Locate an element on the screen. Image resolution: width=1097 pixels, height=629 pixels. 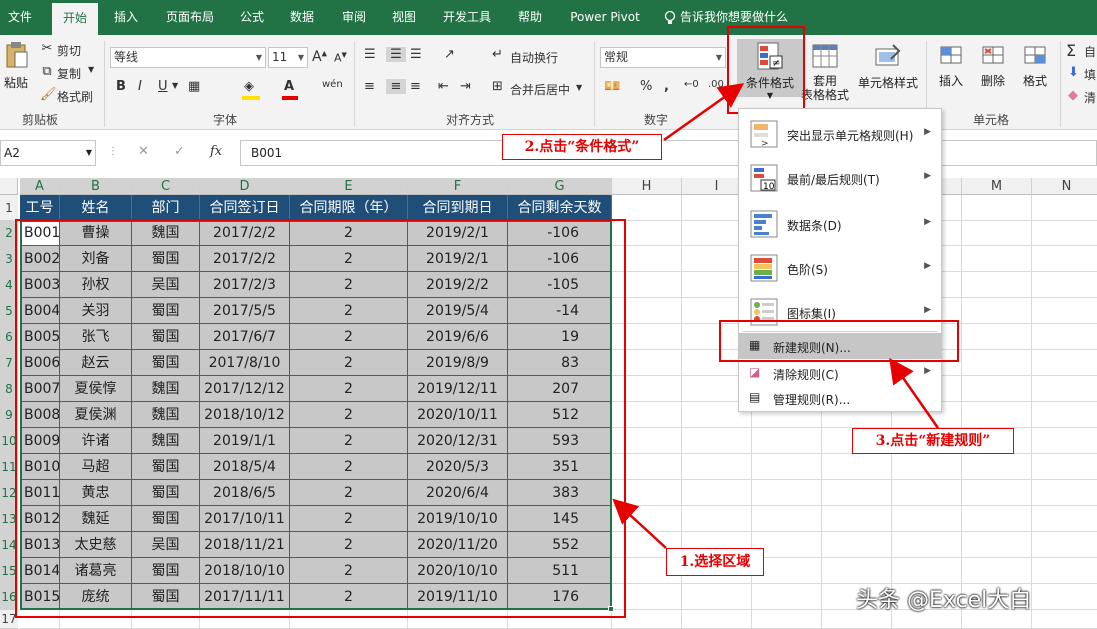
callout-step3: 3.点击“新建规则” is located at coordinates (933, 441).